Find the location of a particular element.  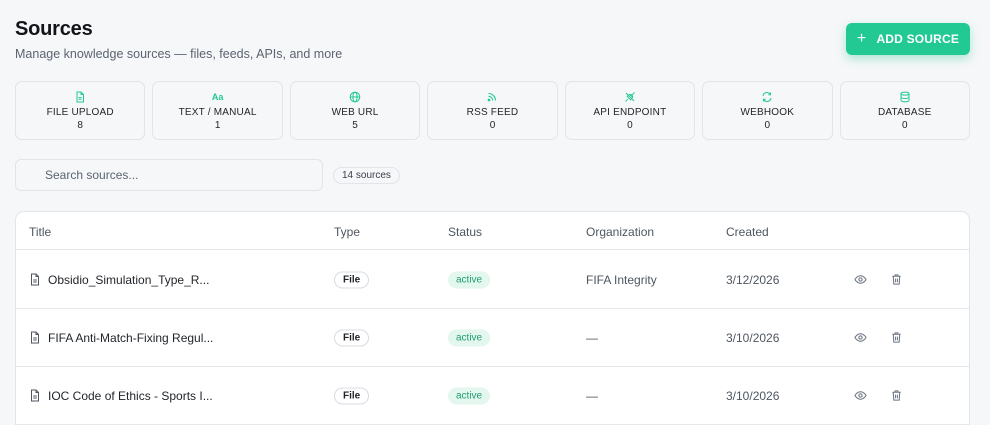

column-header-organization: Organization is located at coordinates (620, 232).